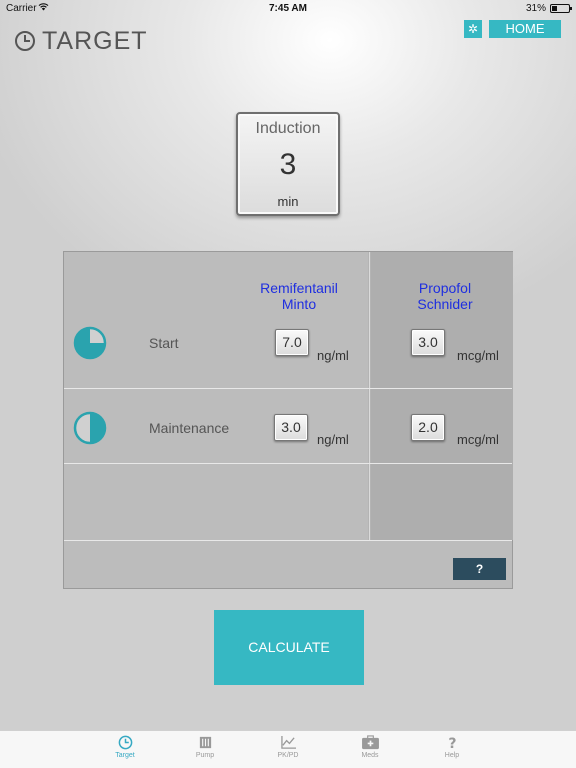 The width and height of the screenshot is (576, 768). Describe the element at coordinates (370, 755) in the screenshot. I see `tab-label: Meds` at that location.